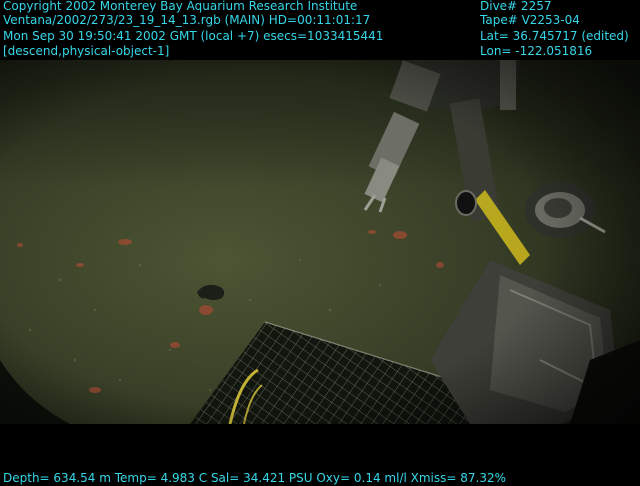 The width and height of the screenshot is (640, 486). I want to click on overlay-longitude: Lon= -122.051816, so click(536, 51).